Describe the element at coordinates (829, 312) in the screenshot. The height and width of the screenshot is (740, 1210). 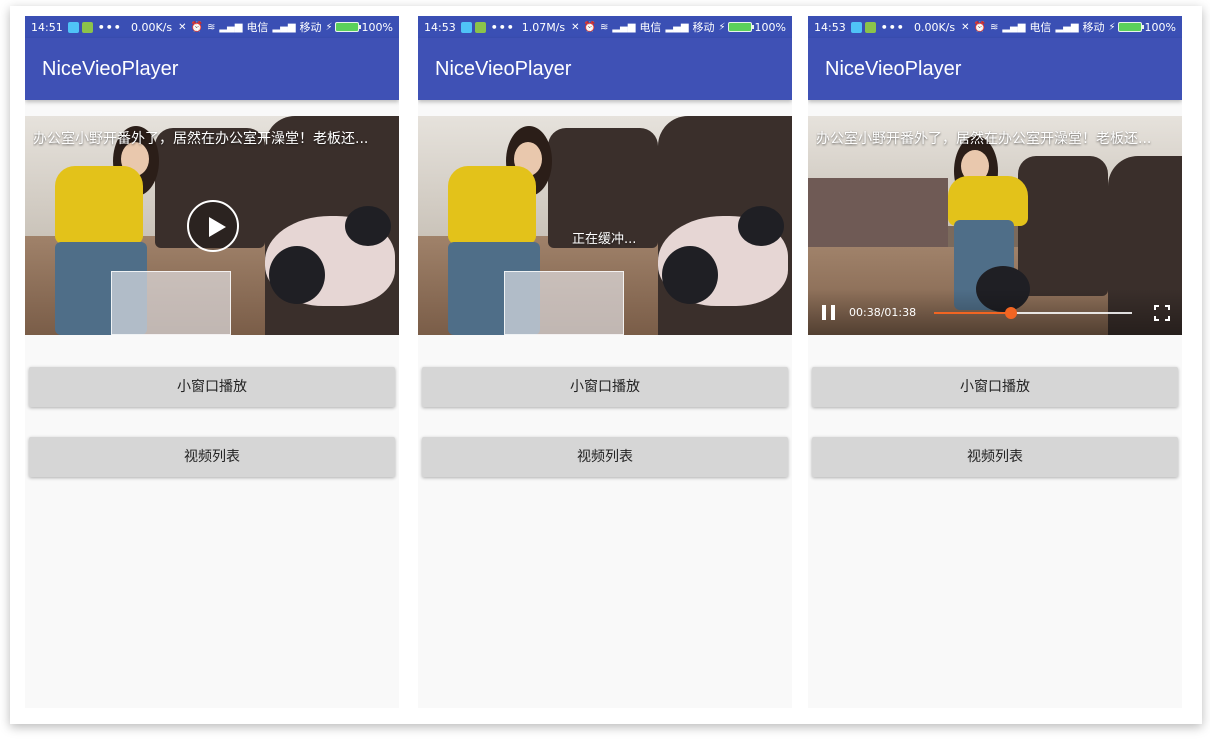
I see `pause-icon` at that location.